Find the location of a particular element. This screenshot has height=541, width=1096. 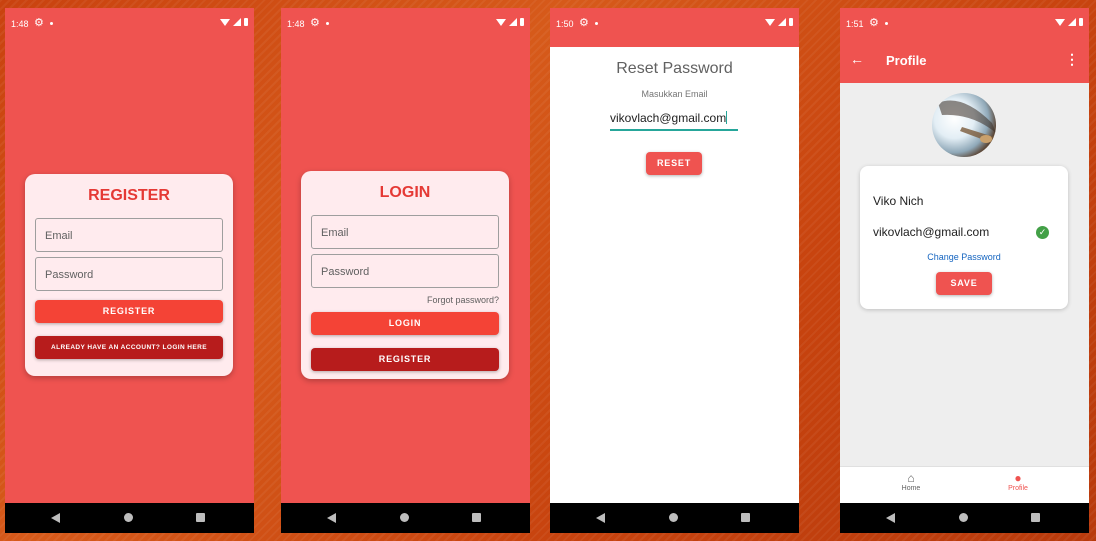

register-title: REGISTER is located at coordinates (129, 195).